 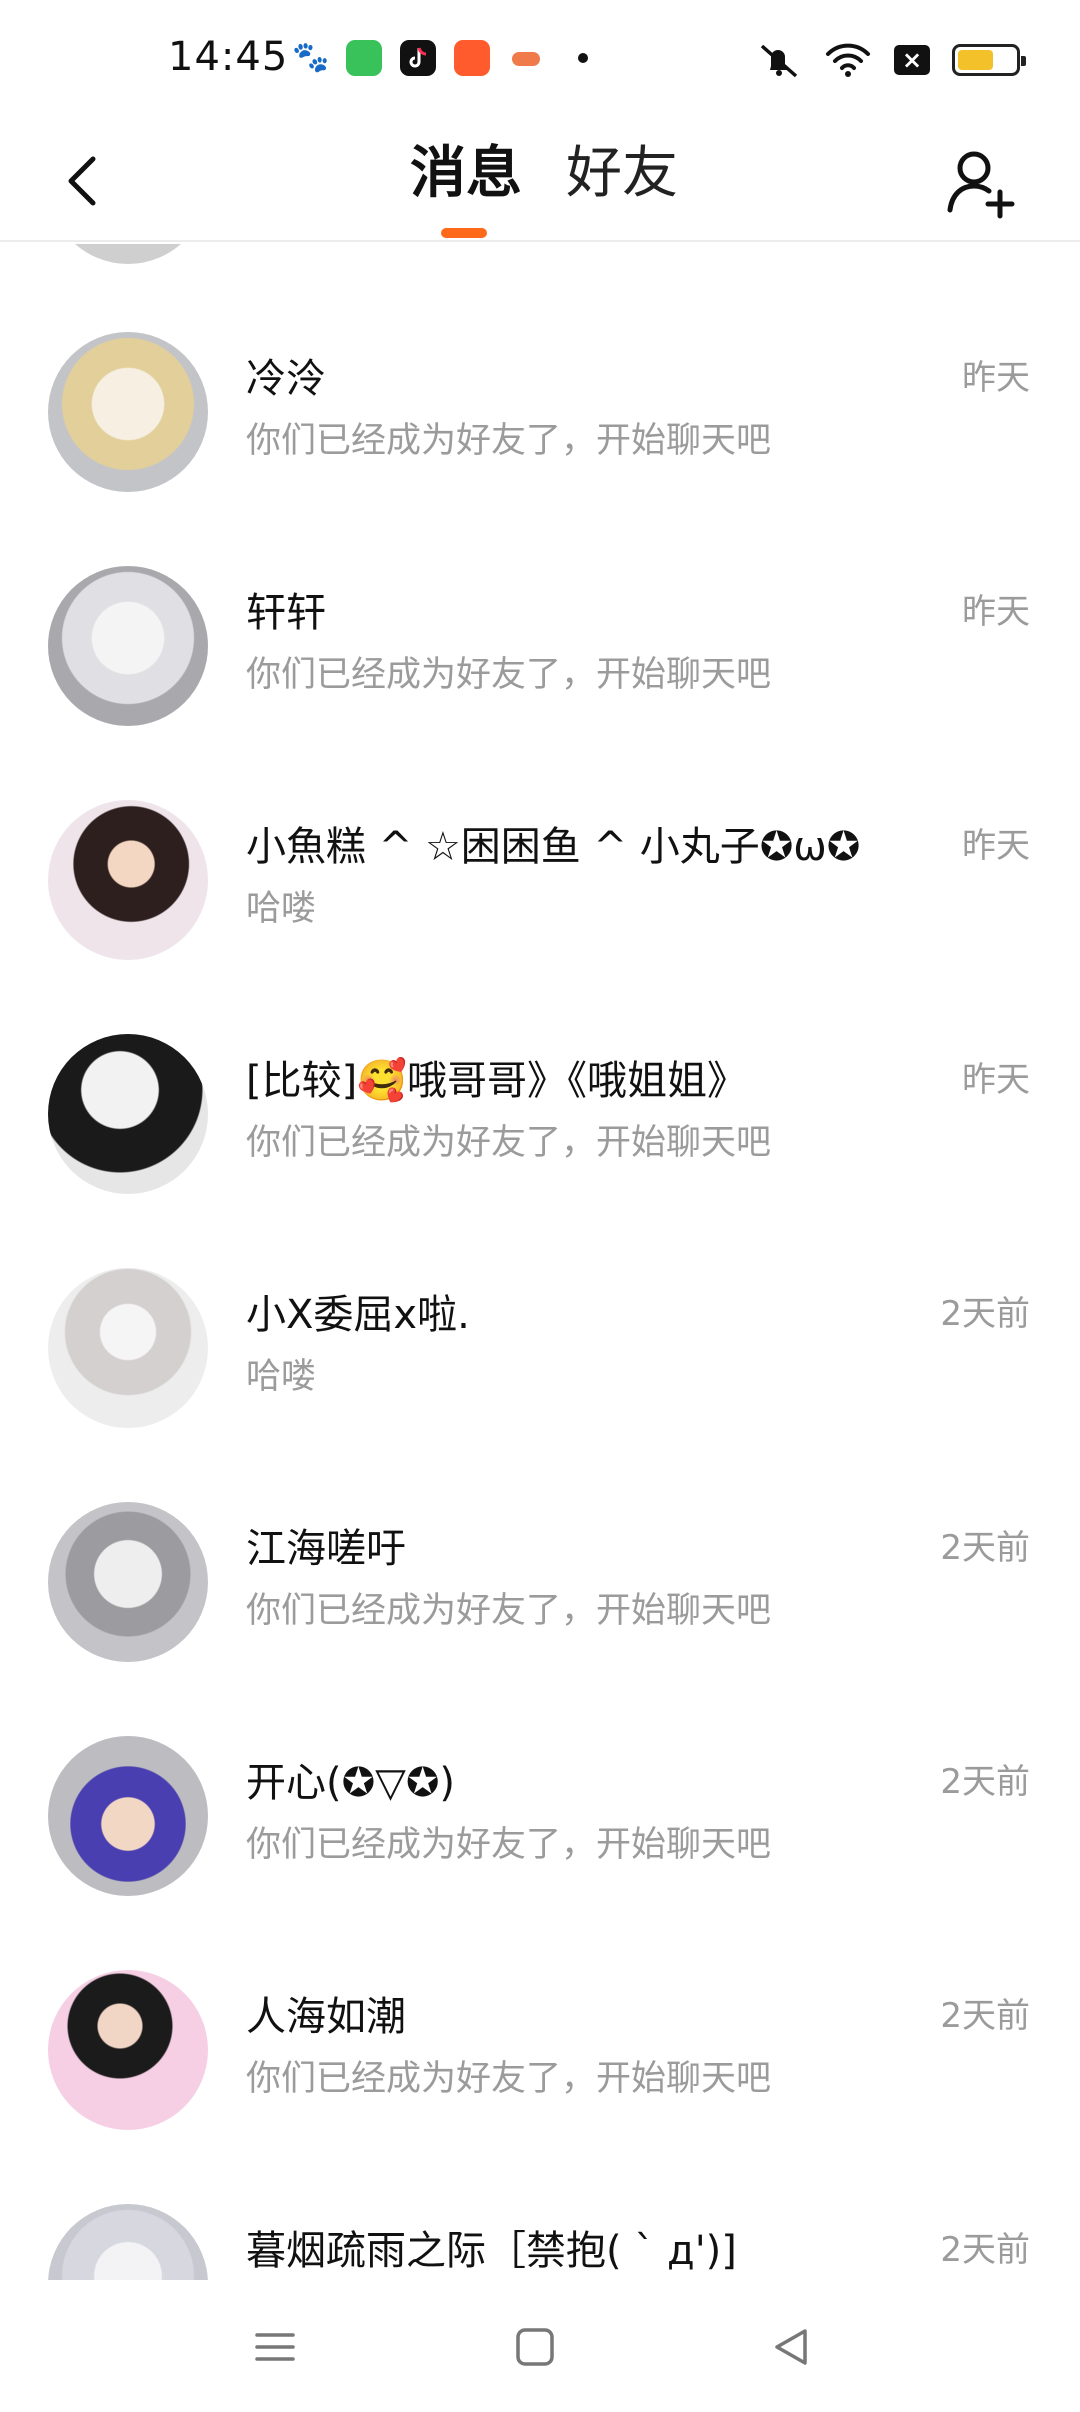 I want to click on chat-item: 小魚糕 ^ ☆困困鱼 ^ 小丸子✪ω✪ 哈喽 昨天, so click(x=540, y=917).